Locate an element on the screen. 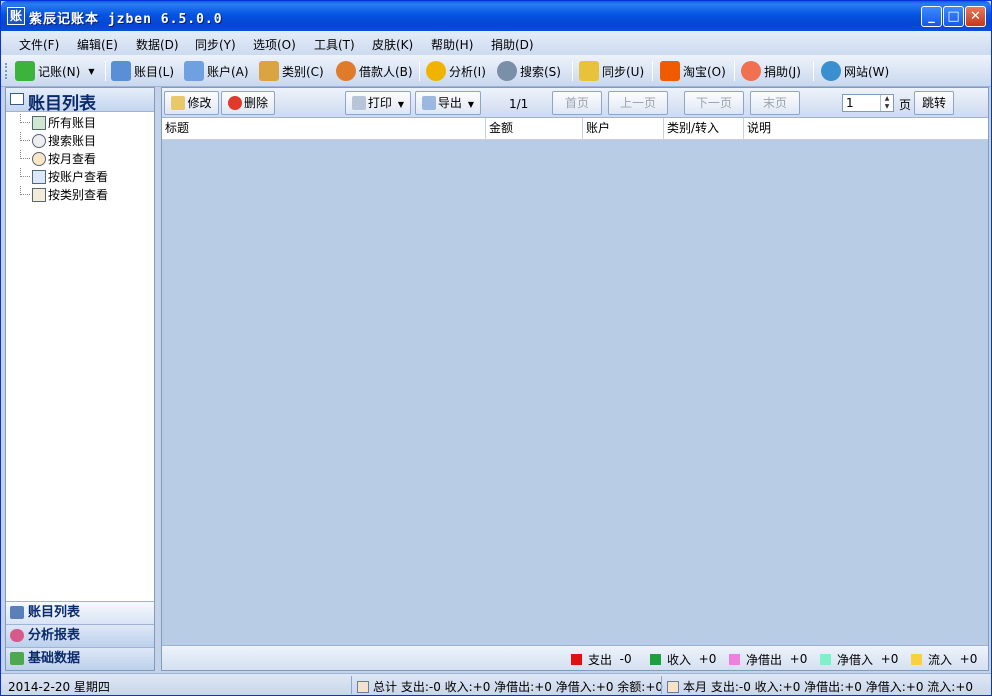 Image resolution: width=992 pixels, height=696 pixels. print-dropdown-icon: ▼ is located at coordinates (401, 104).